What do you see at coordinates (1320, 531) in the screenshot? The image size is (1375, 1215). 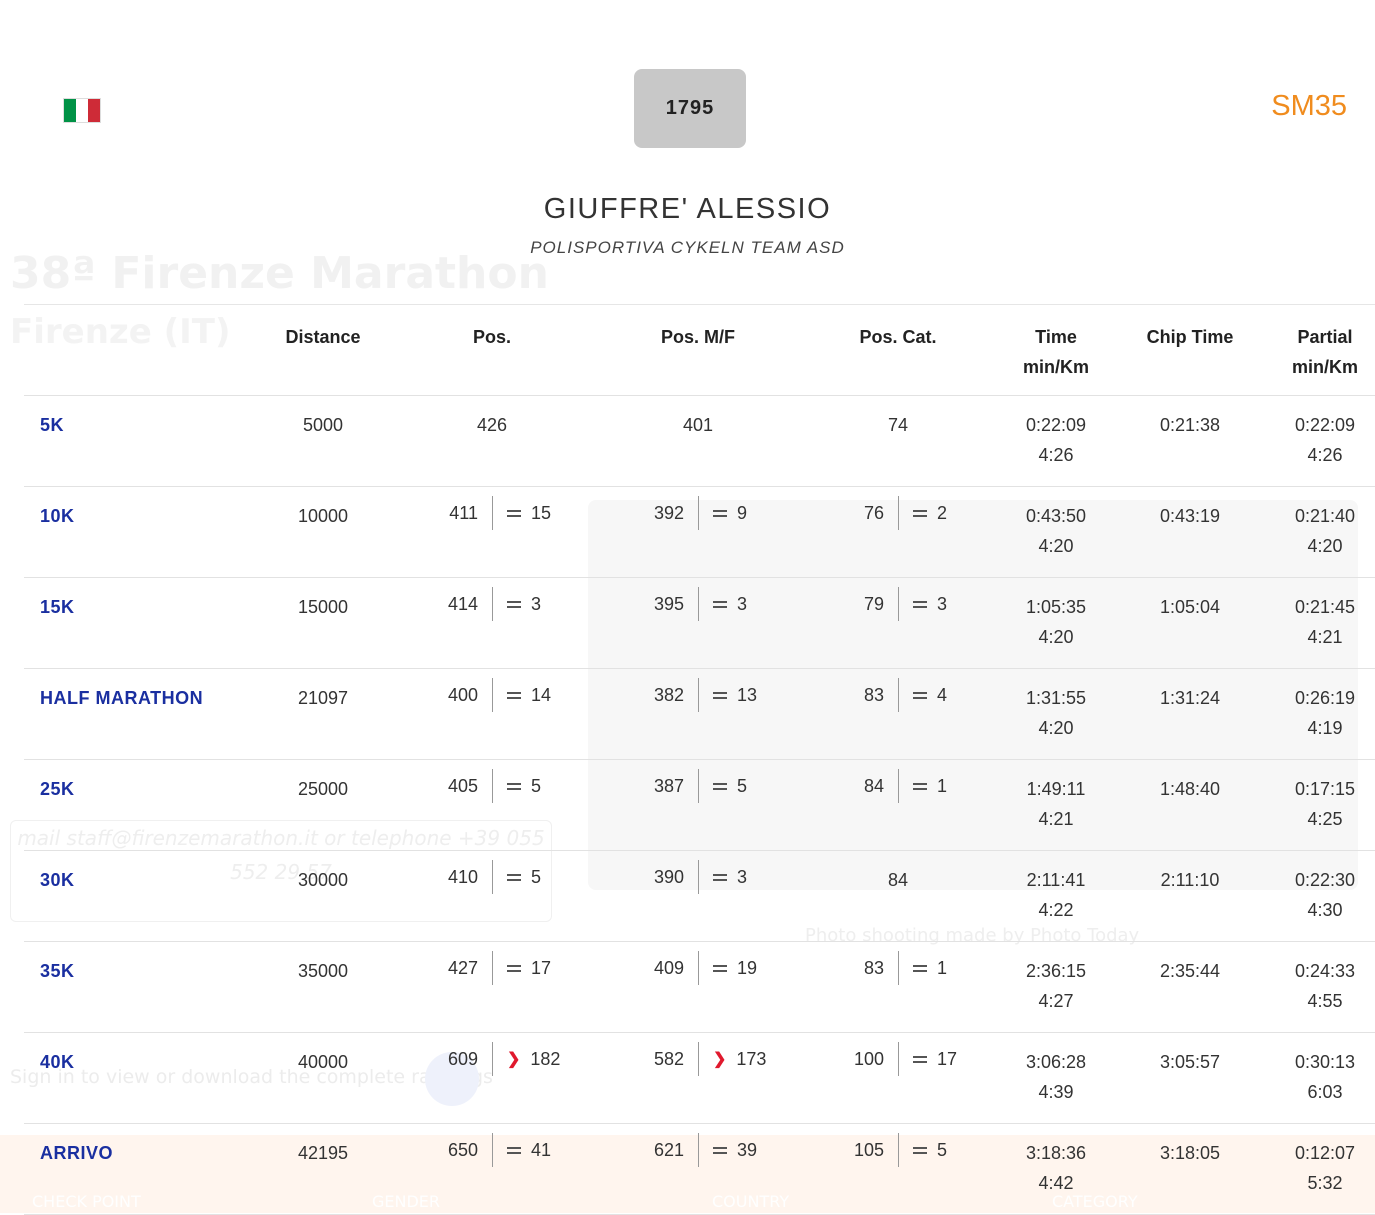 I see `partial-cell: 0:21:40 4:20` at bounding box center [1320, 531].